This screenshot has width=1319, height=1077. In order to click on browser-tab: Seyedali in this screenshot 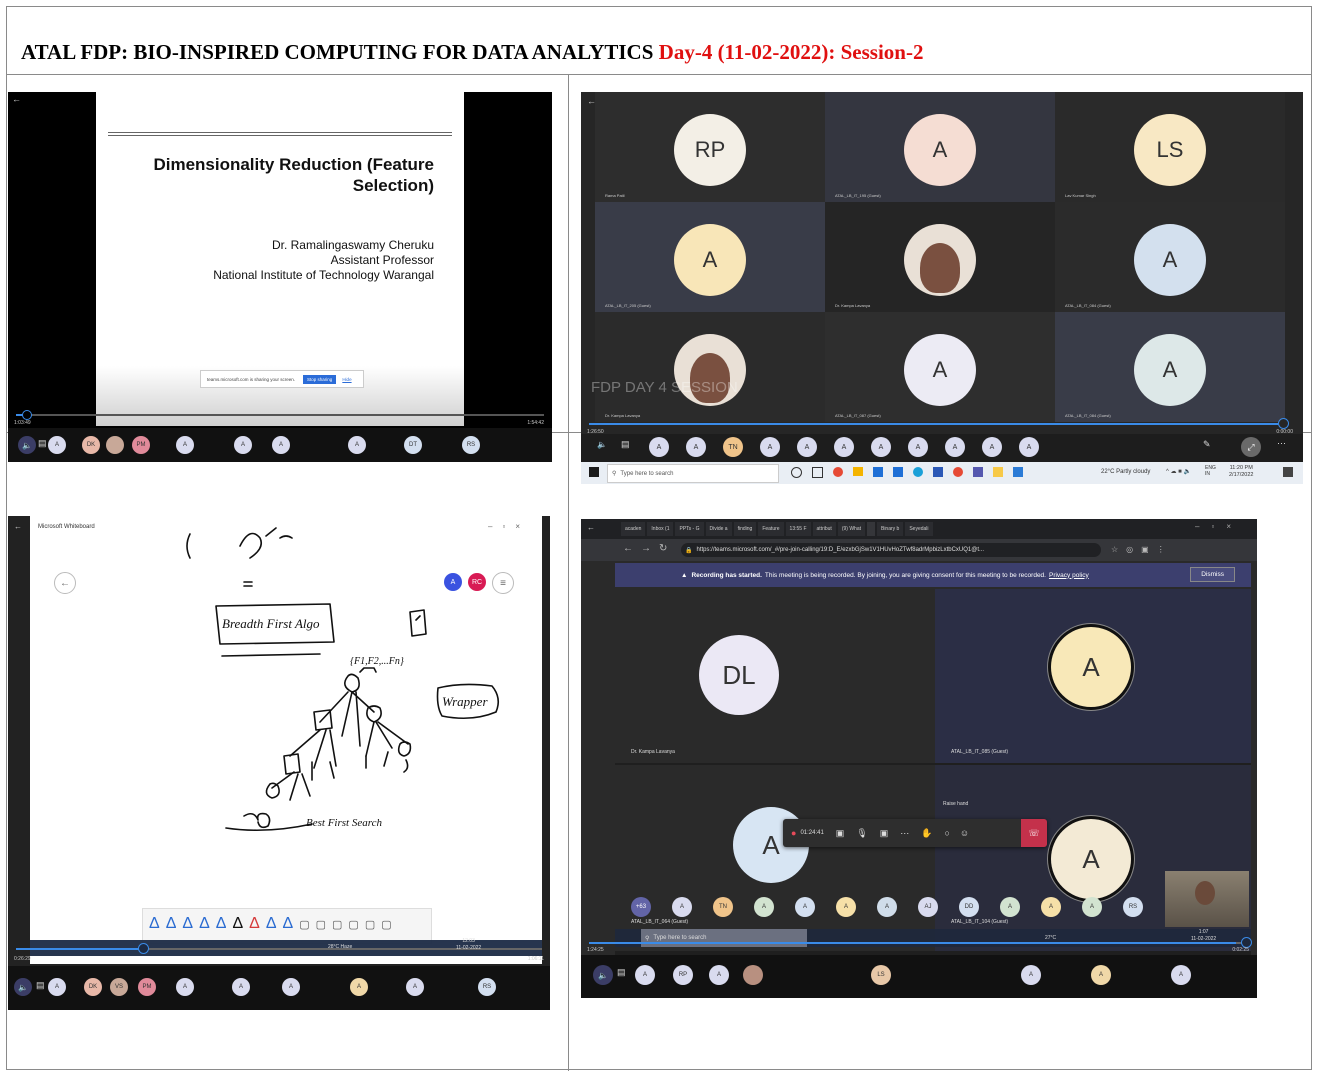, I will do `click(919, 529)`.